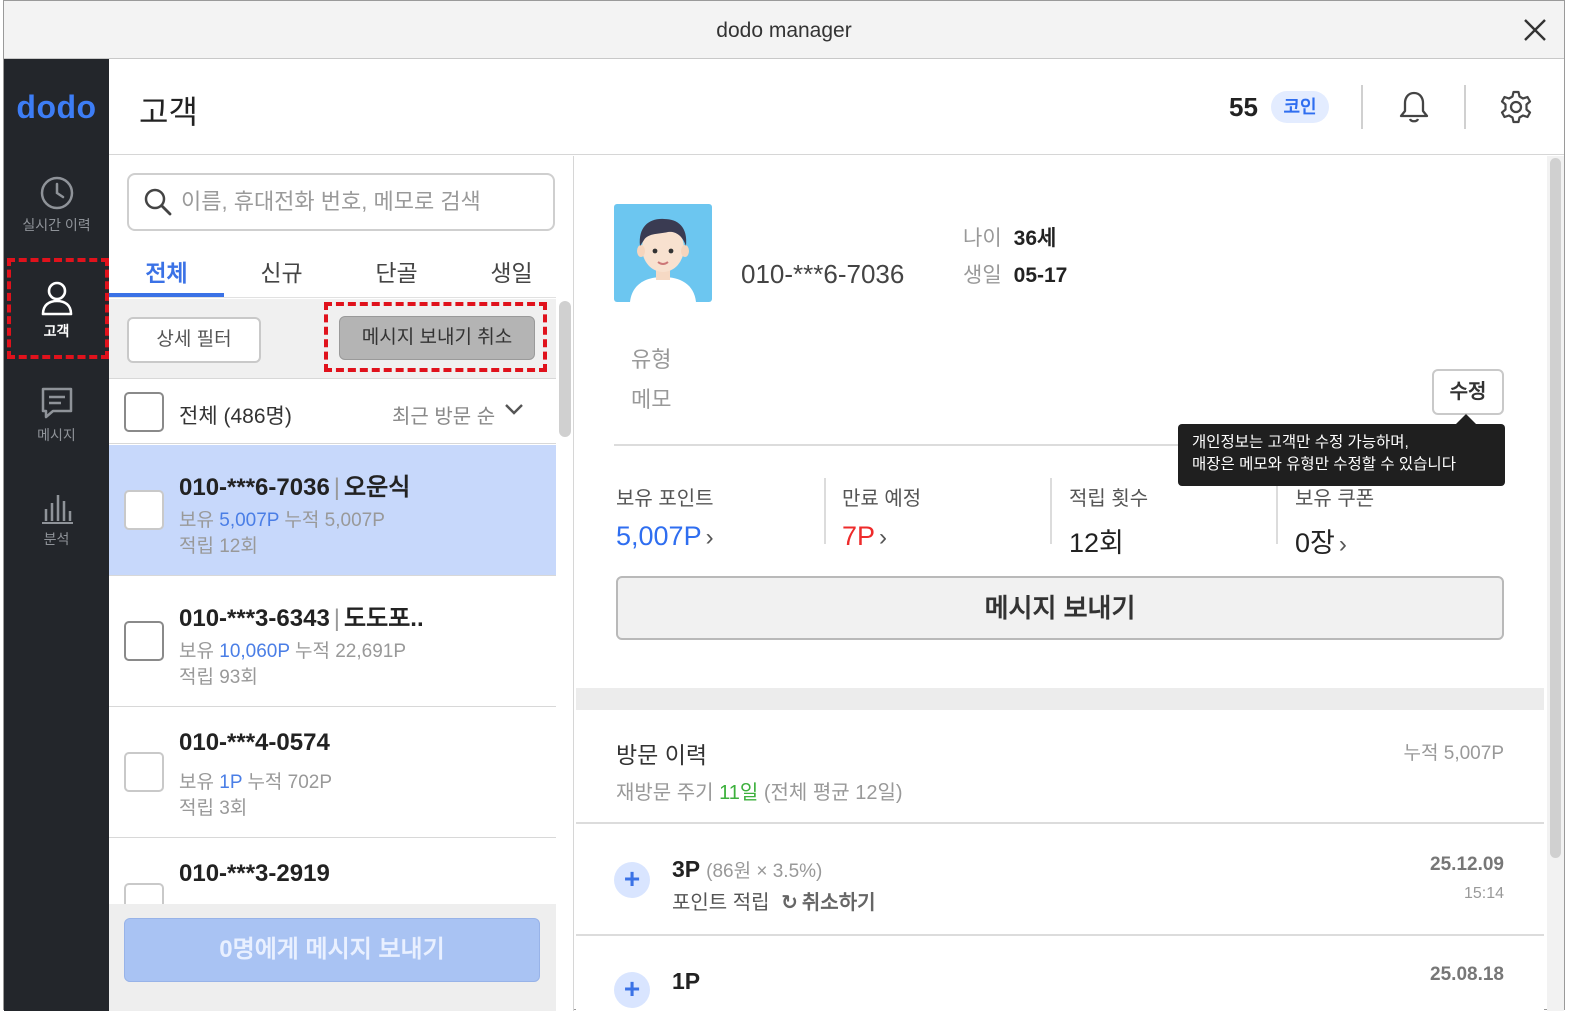 This screenshot has width=1590, height=1015. What do you see at coordinates (254, 873) in the screenshot?
I see `customer-phone: 010-***3-2919` at bounding box center [254, 873].